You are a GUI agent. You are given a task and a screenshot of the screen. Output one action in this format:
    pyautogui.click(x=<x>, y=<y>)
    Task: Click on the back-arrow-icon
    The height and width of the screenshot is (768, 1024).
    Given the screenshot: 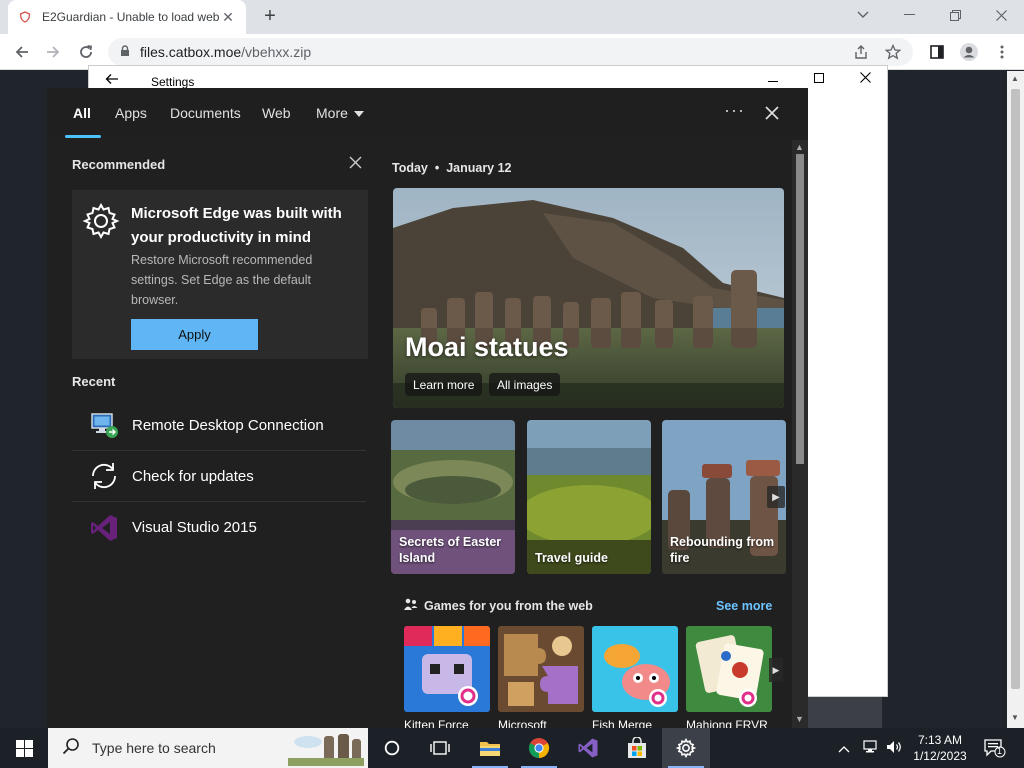 What is the action you would take?
    pyautogui.click(x=22, y=52)
    